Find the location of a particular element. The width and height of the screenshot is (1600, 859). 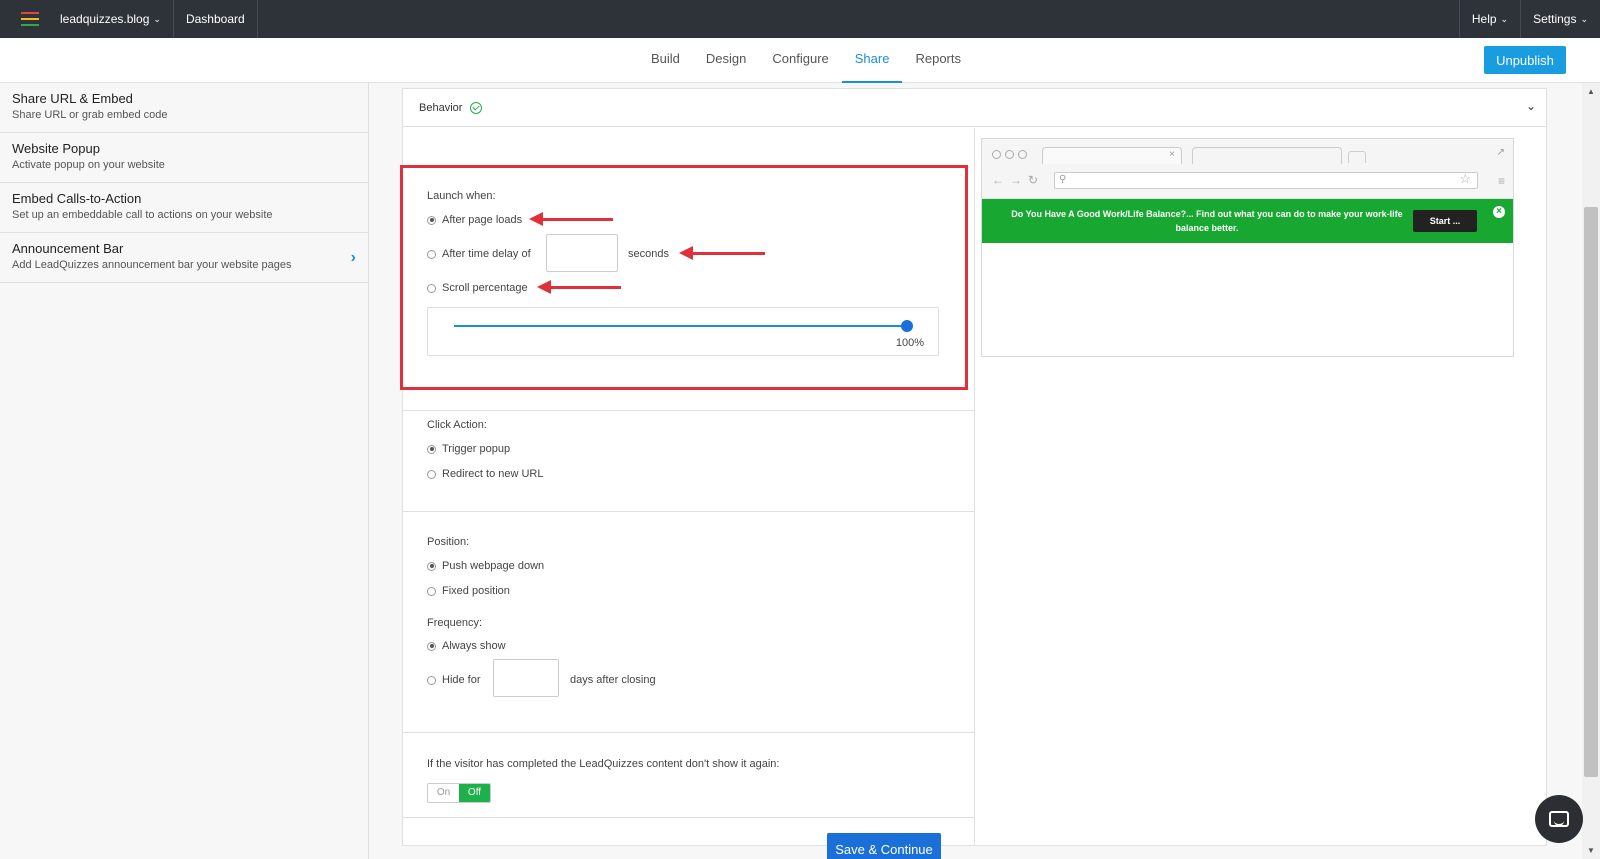

days-after-closing-label: days after closing is located at coordinates (613, 680).